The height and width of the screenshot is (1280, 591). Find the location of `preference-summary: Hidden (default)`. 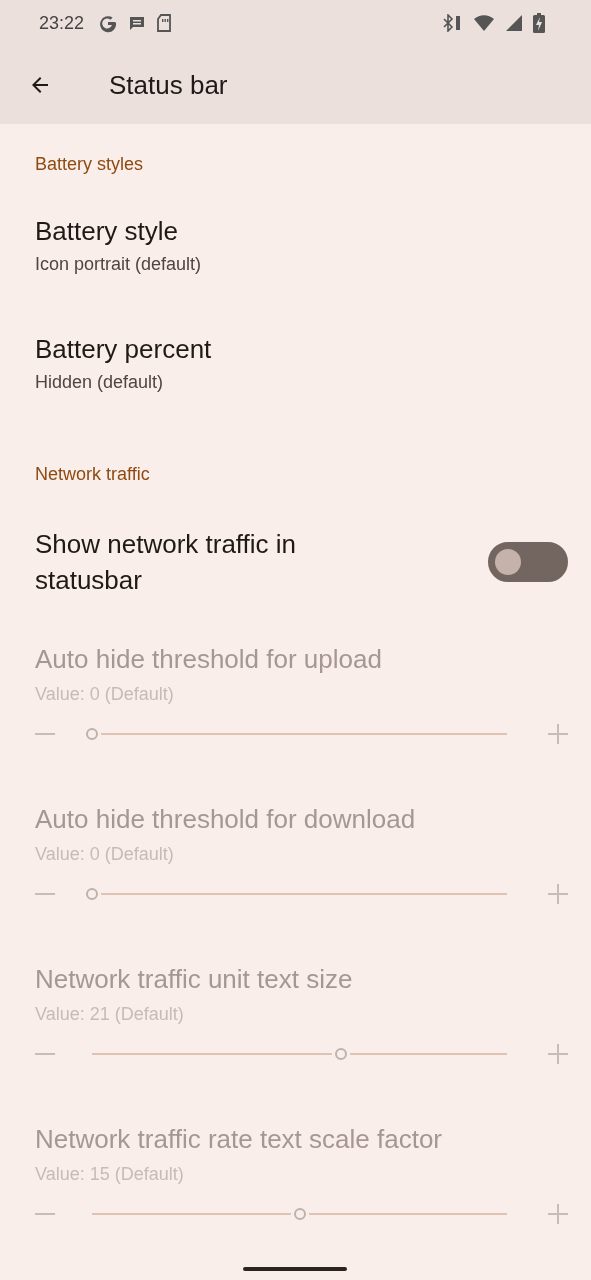

preference-summary: Hidden (default) is located at coordinates (99, 382).